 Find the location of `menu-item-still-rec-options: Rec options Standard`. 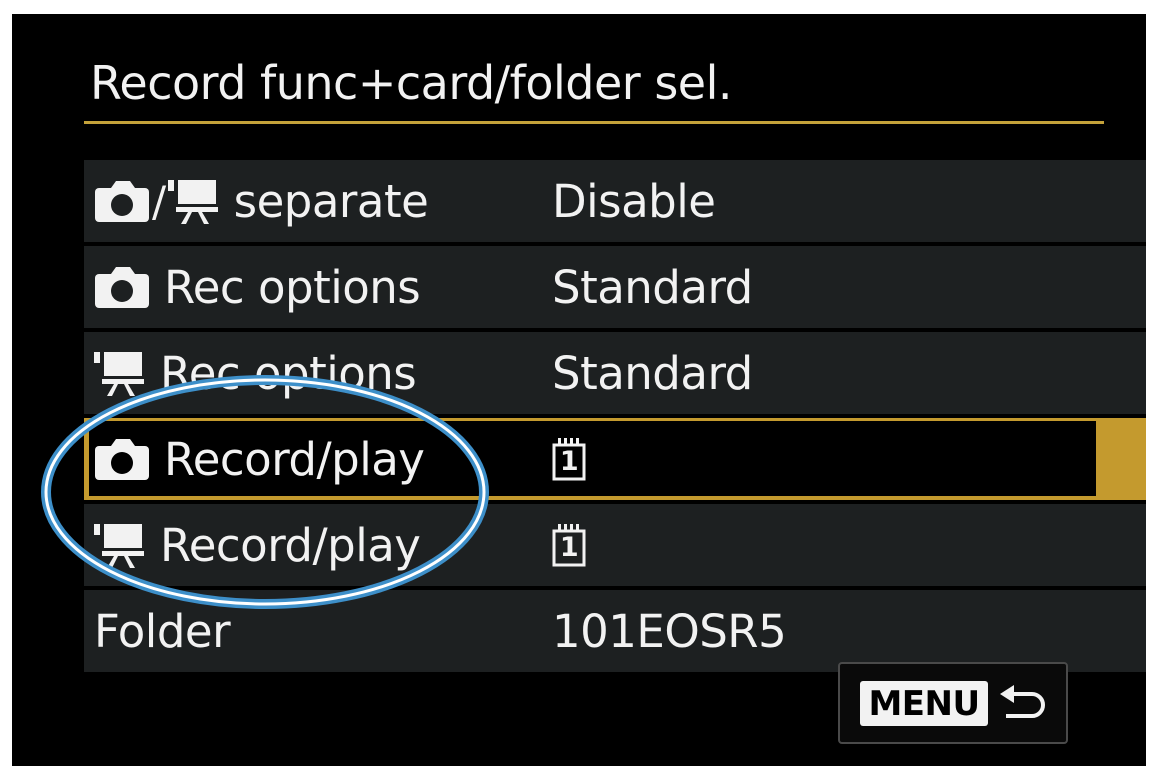

menu-item-still-rec-options: Rec options Standard is located at coordinates (615, 287).